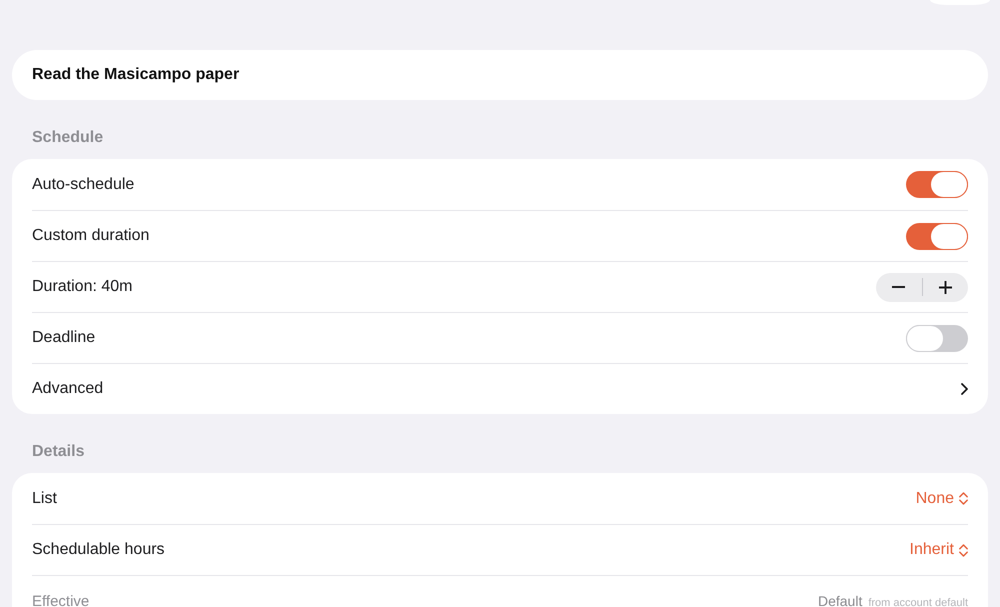  Describe the element at coordinates (98, 550) in the screenshot. I see `setting-label: Schedulable hours` at that location.